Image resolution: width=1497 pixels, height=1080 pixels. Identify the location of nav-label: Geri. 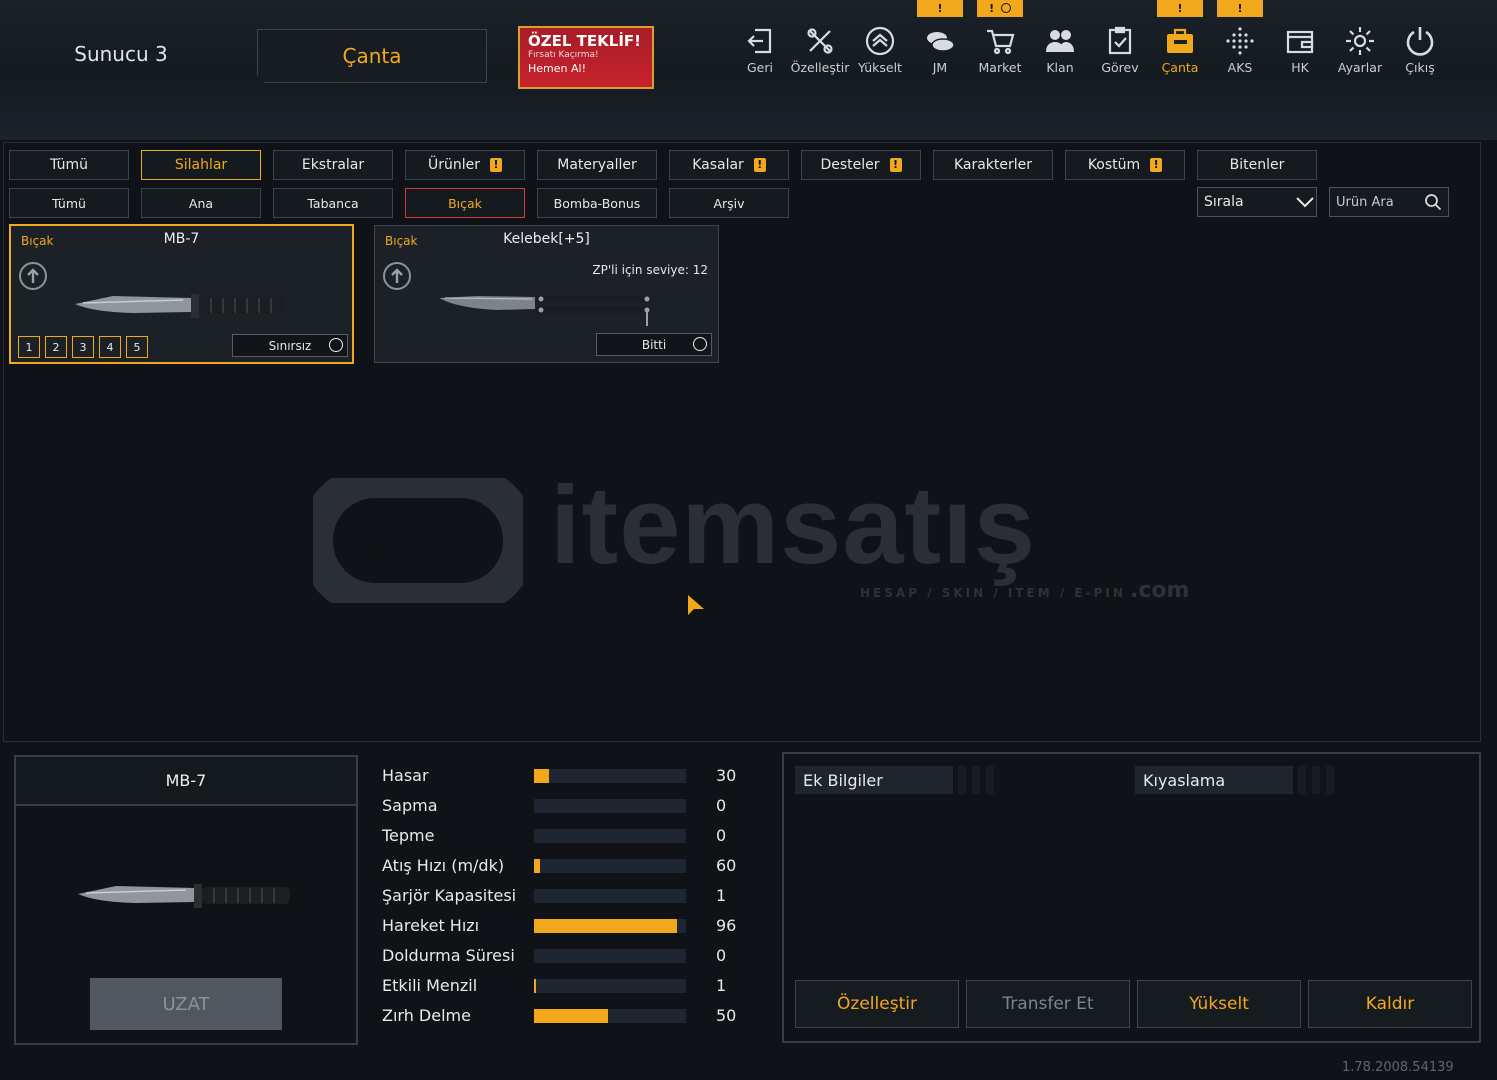
(760, 67).